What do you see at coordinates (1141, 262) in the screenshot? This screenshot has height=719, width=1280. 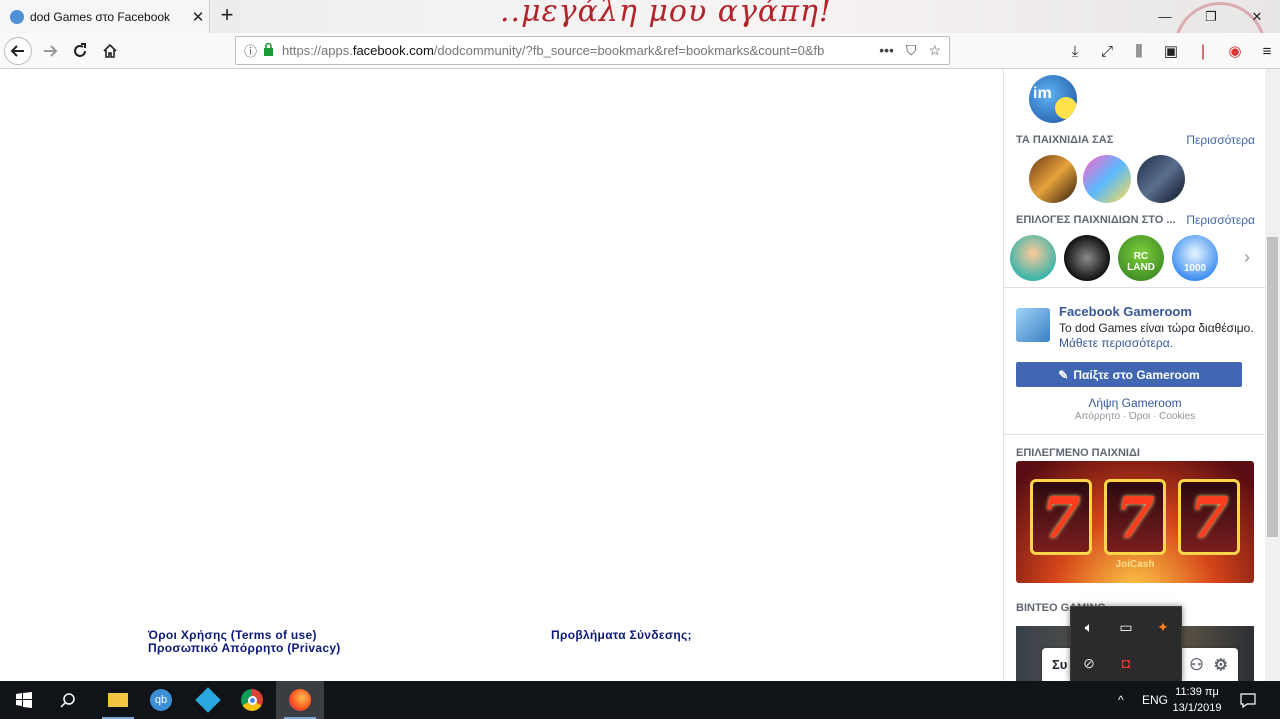 I see `pick-label-rc-land: RC LAND` at bounding box center [1141, 262].